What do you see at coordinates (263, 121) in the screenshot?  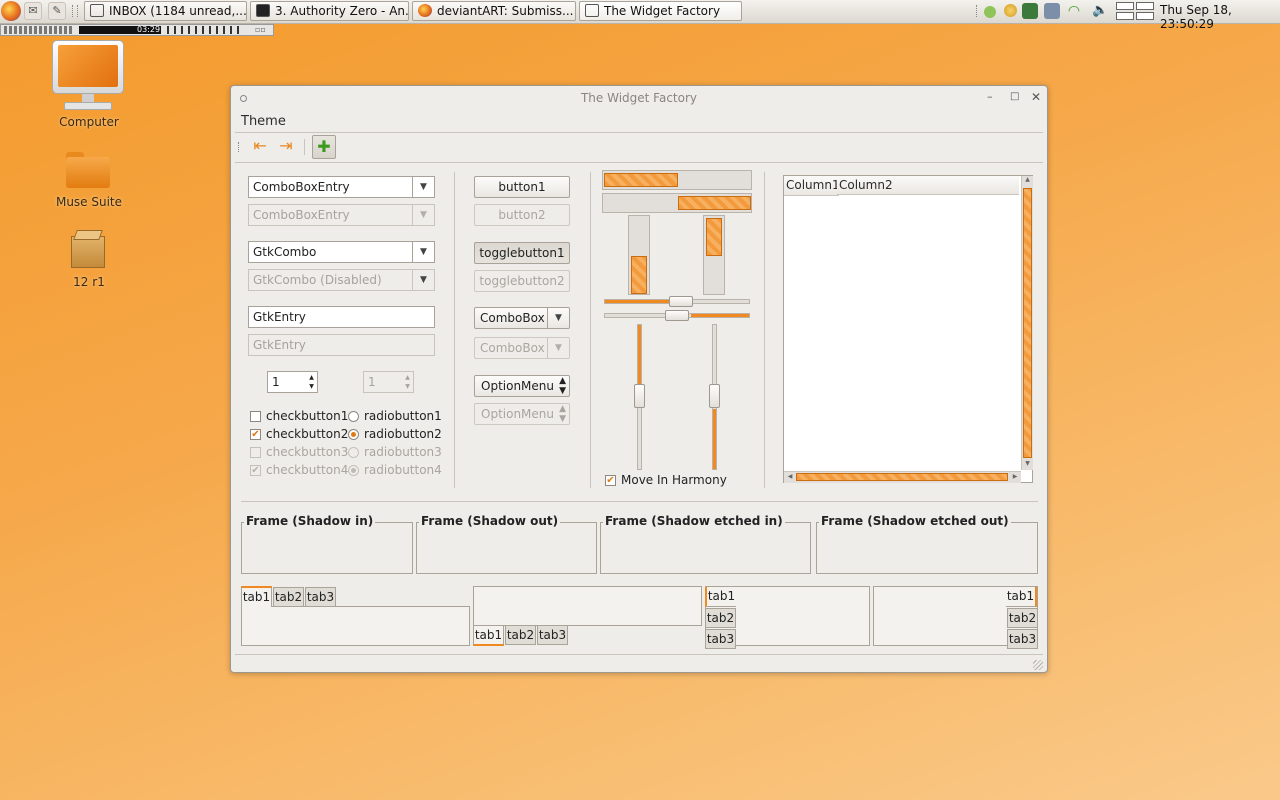 I see `menu-theme: Theme` at bounding box center [263, 121].